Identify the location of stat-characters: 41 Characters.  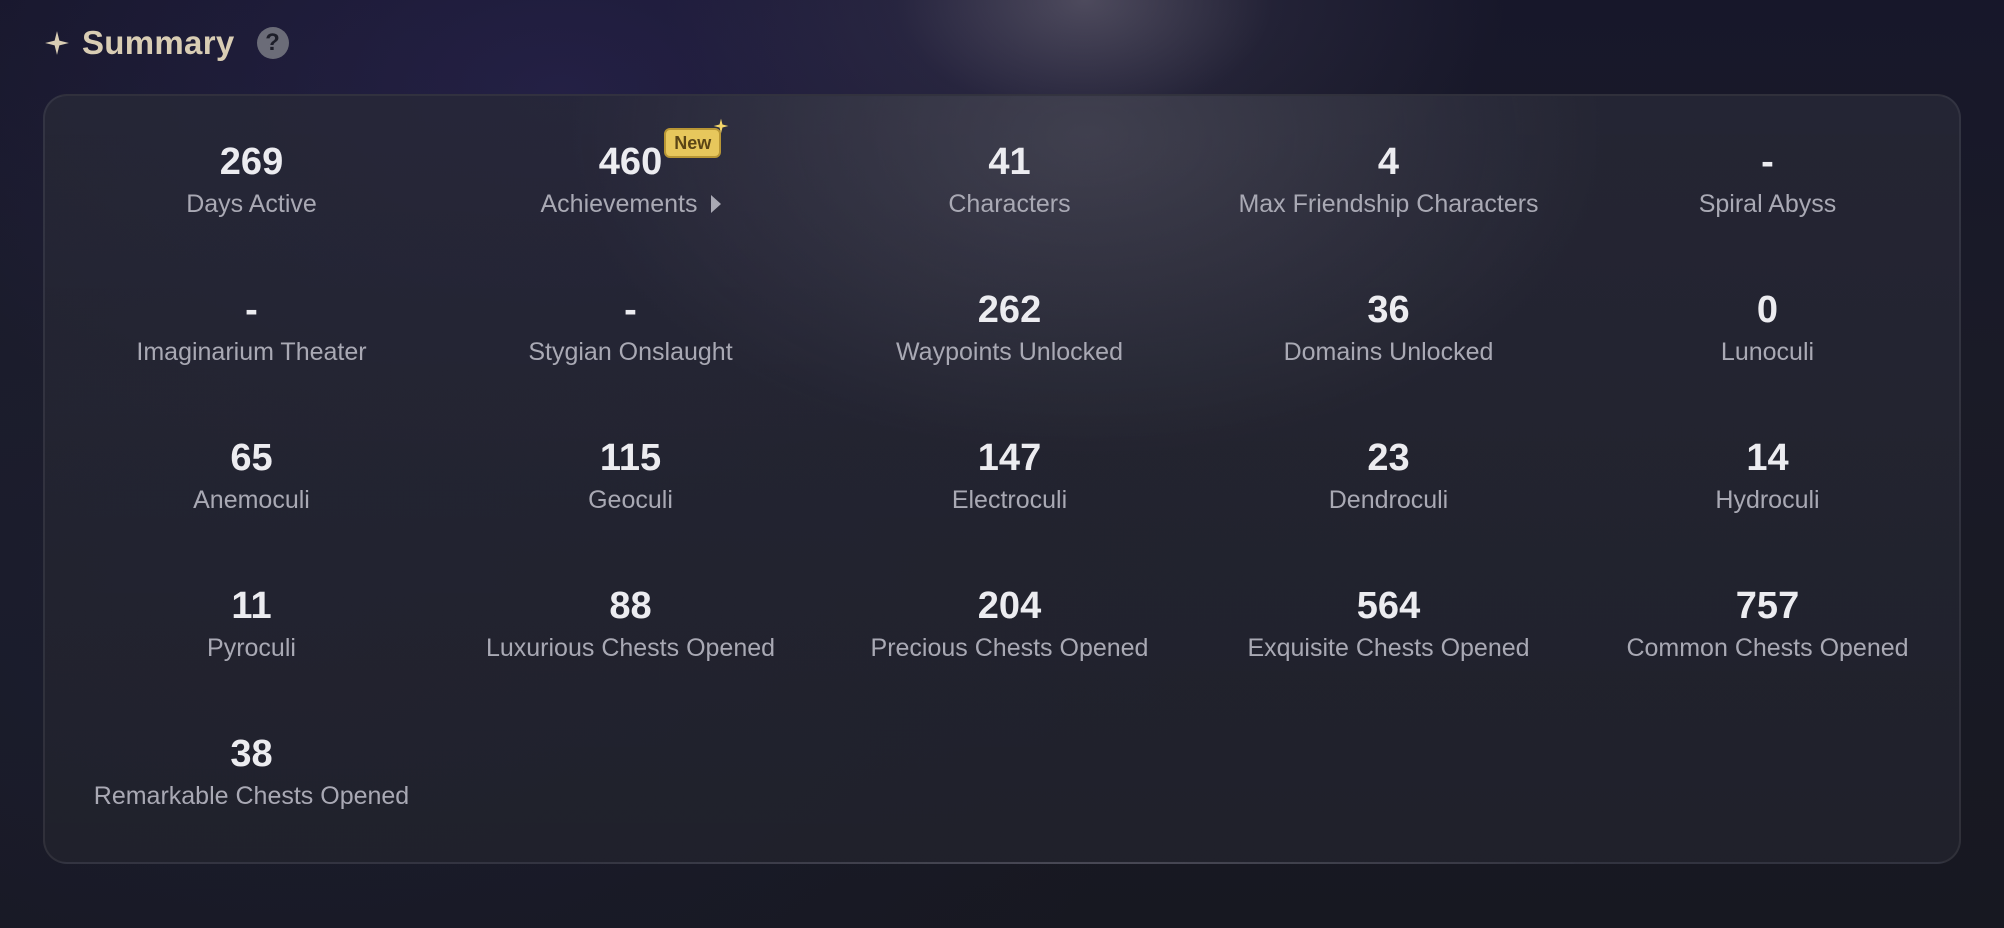
(1009, 214).